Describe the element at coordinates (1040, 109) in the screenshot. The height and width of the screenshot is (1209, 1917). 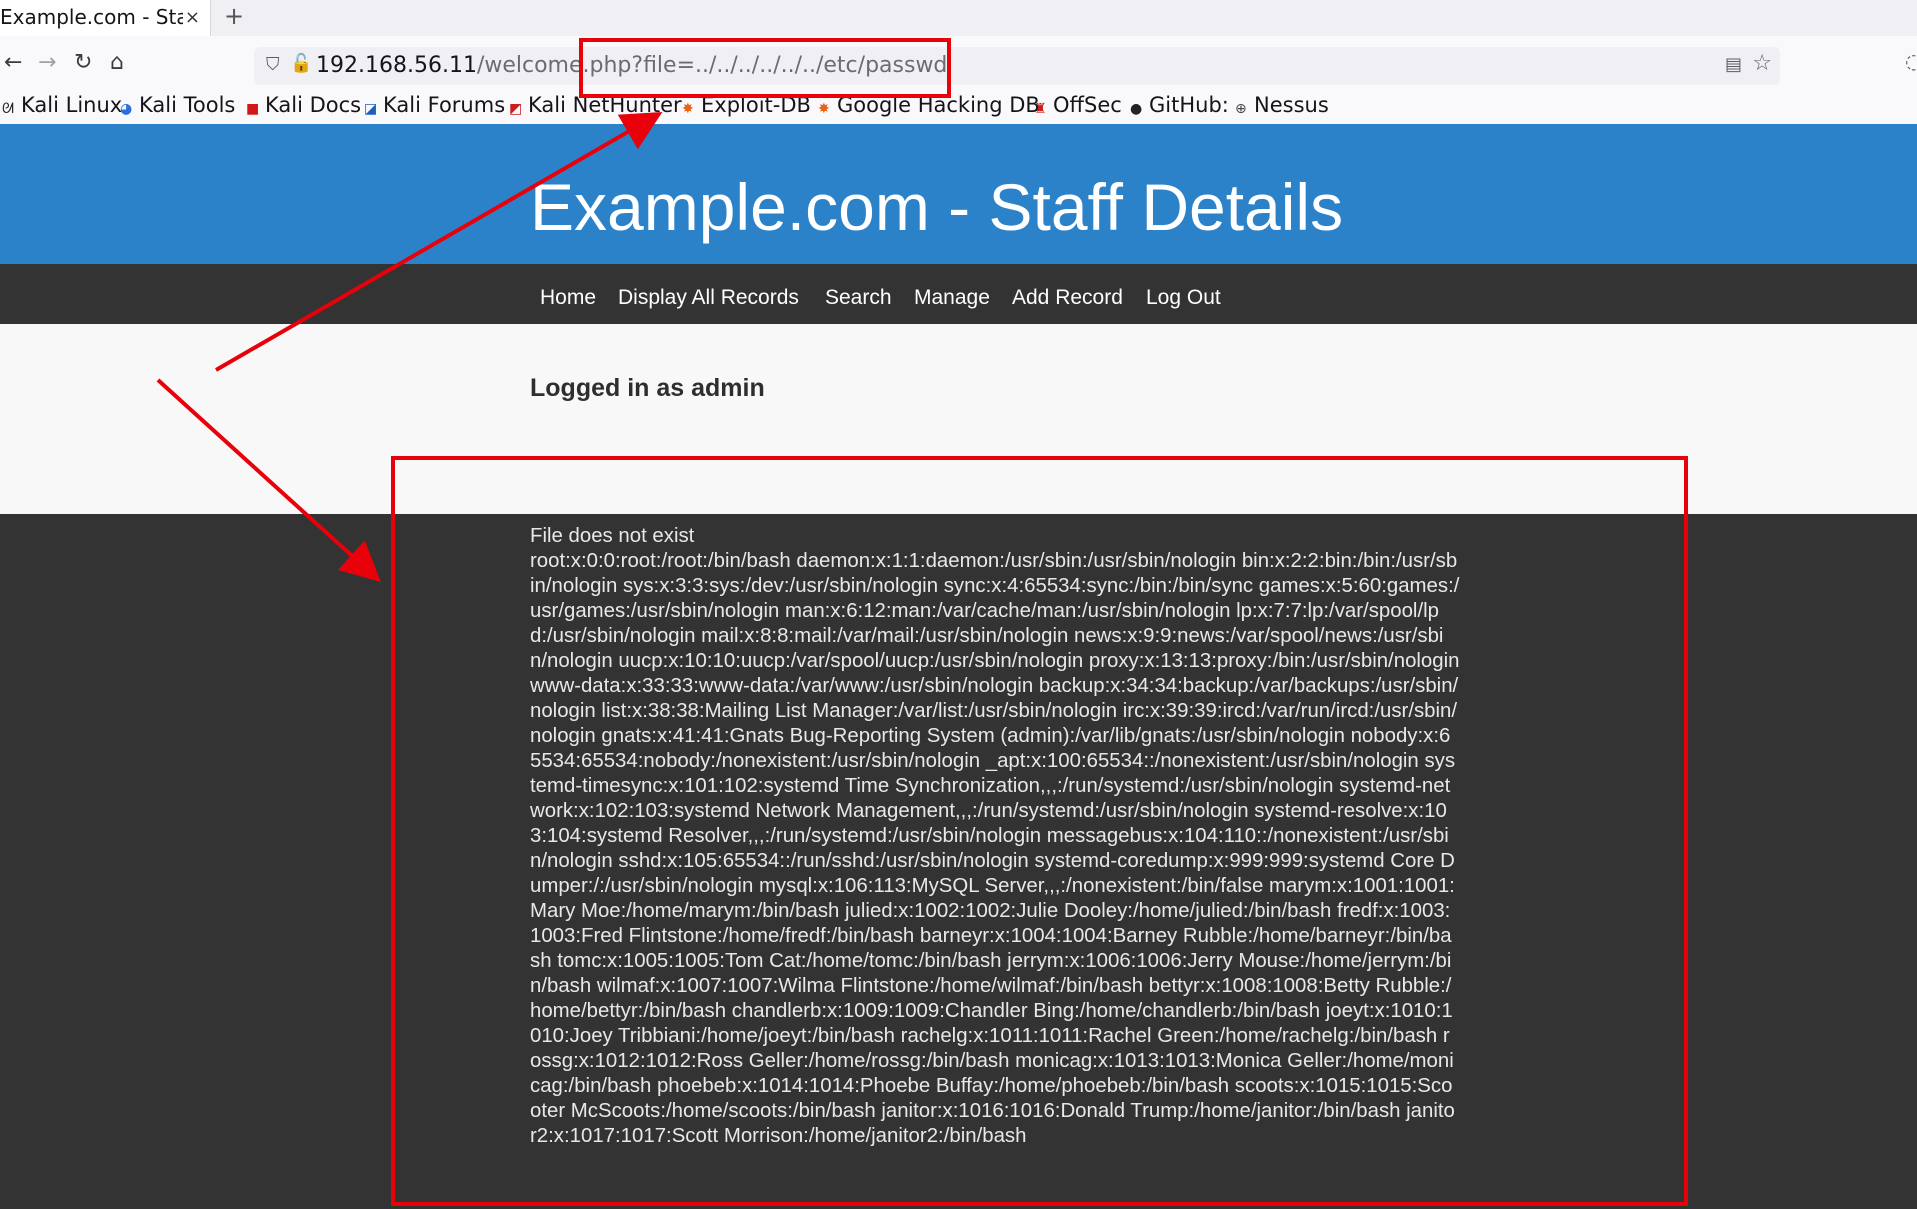
I see `offsec-icon: ♜` at that location.